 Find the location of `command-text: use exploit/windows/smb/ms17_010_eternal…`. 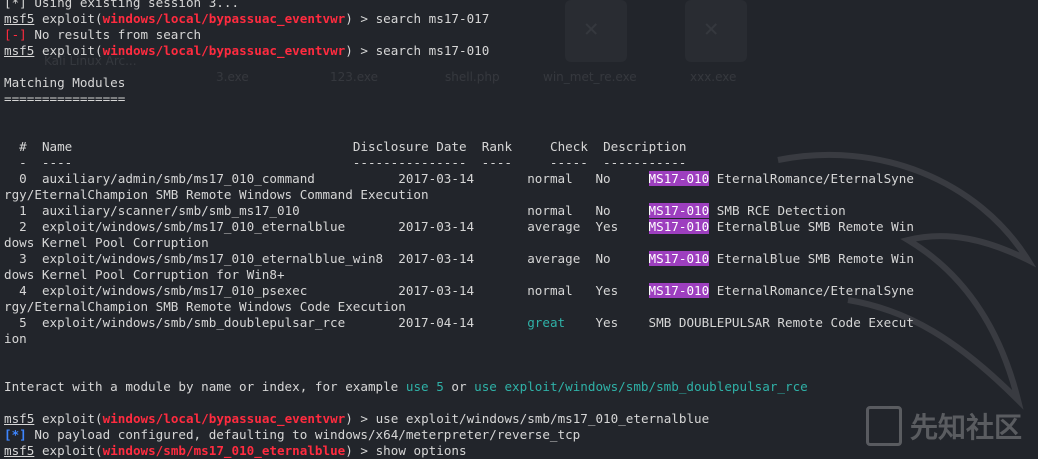

command-text: use exploit/windows/smb/ms17_010_eternal… is located at coordinates (542, 418).